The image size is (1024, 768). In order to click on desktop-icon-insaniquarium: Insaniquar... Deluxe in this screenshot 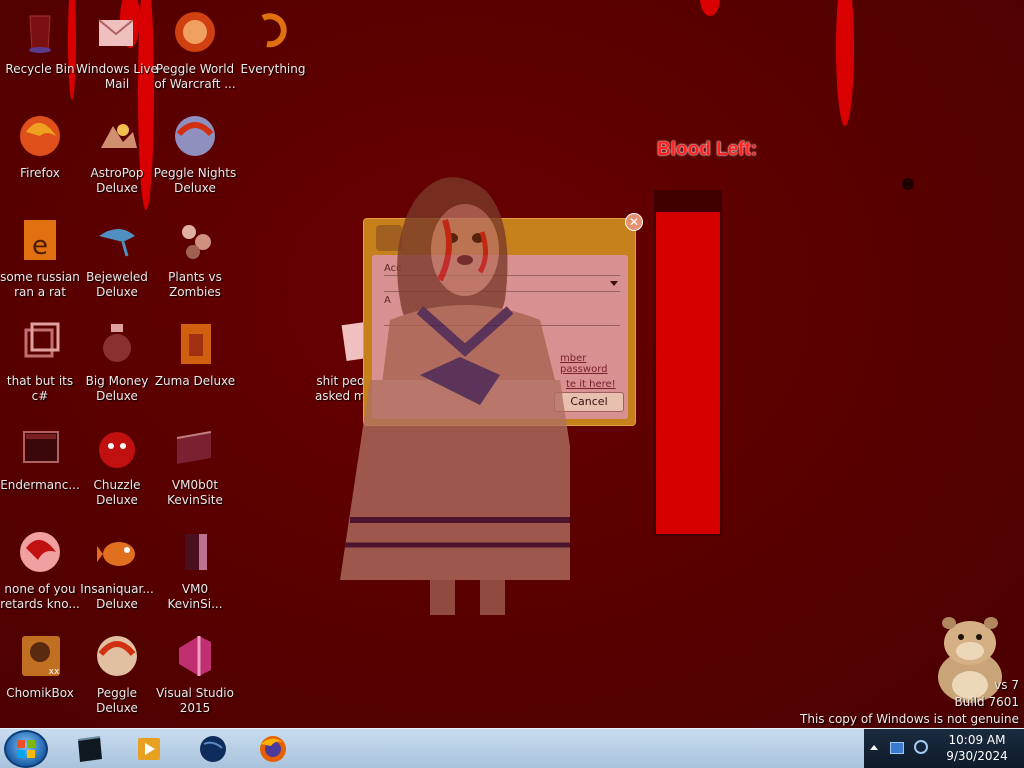, I will do `click(117, 574)`.